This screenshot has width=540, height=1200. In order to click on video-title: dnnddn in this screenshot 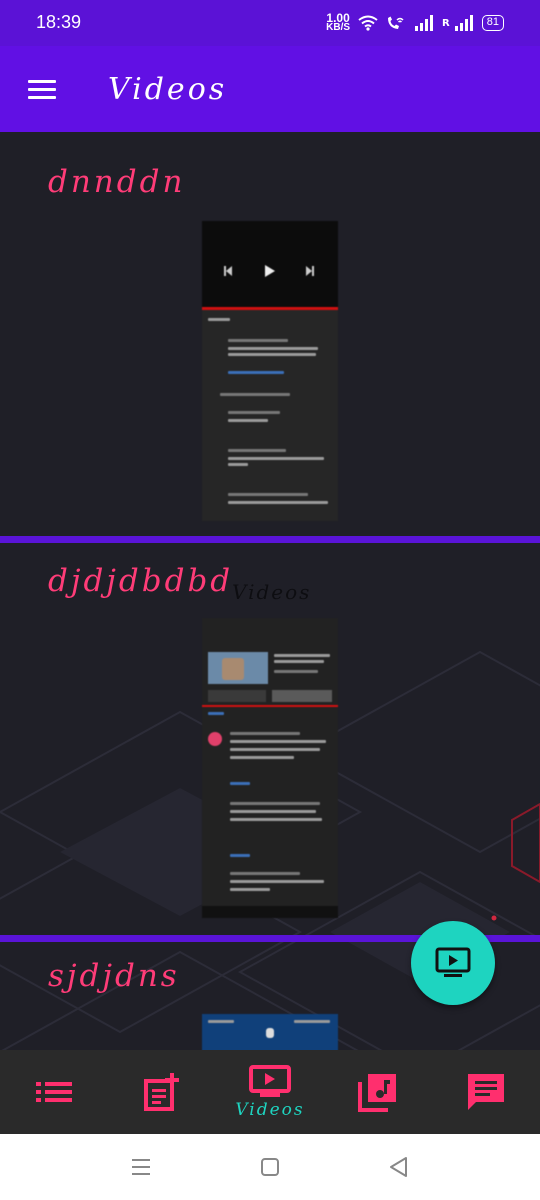, I will do `click(117, 182)`.